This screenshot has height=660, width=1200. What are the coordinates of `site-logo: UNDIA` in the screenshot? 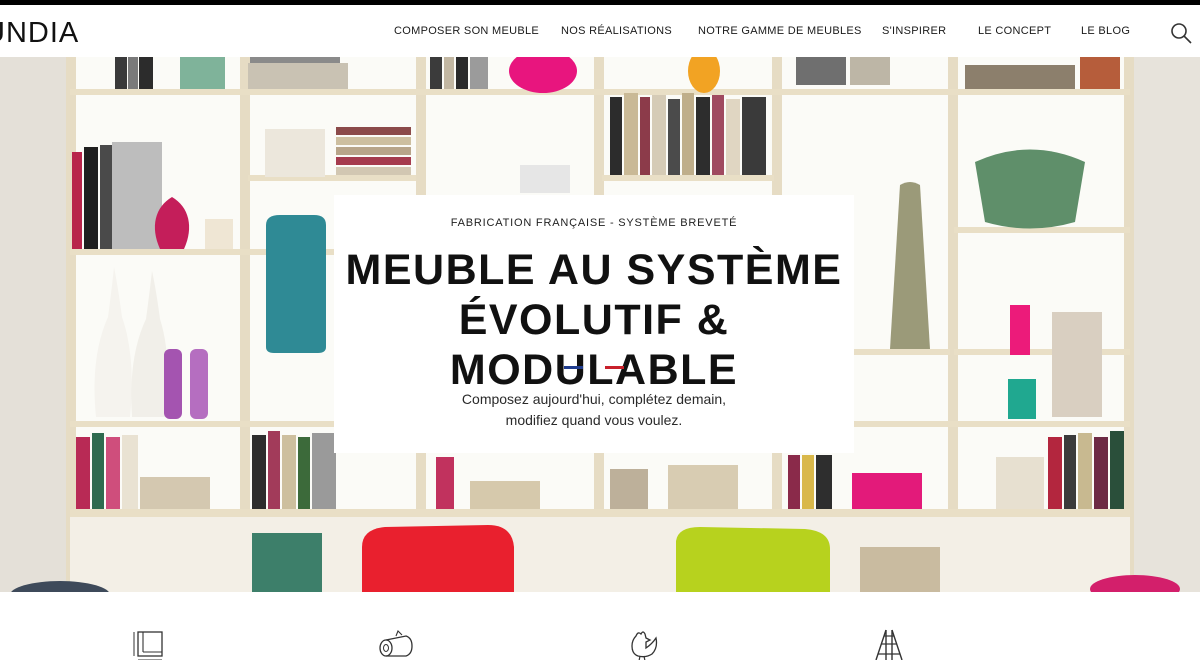 It's located at (47, 33).